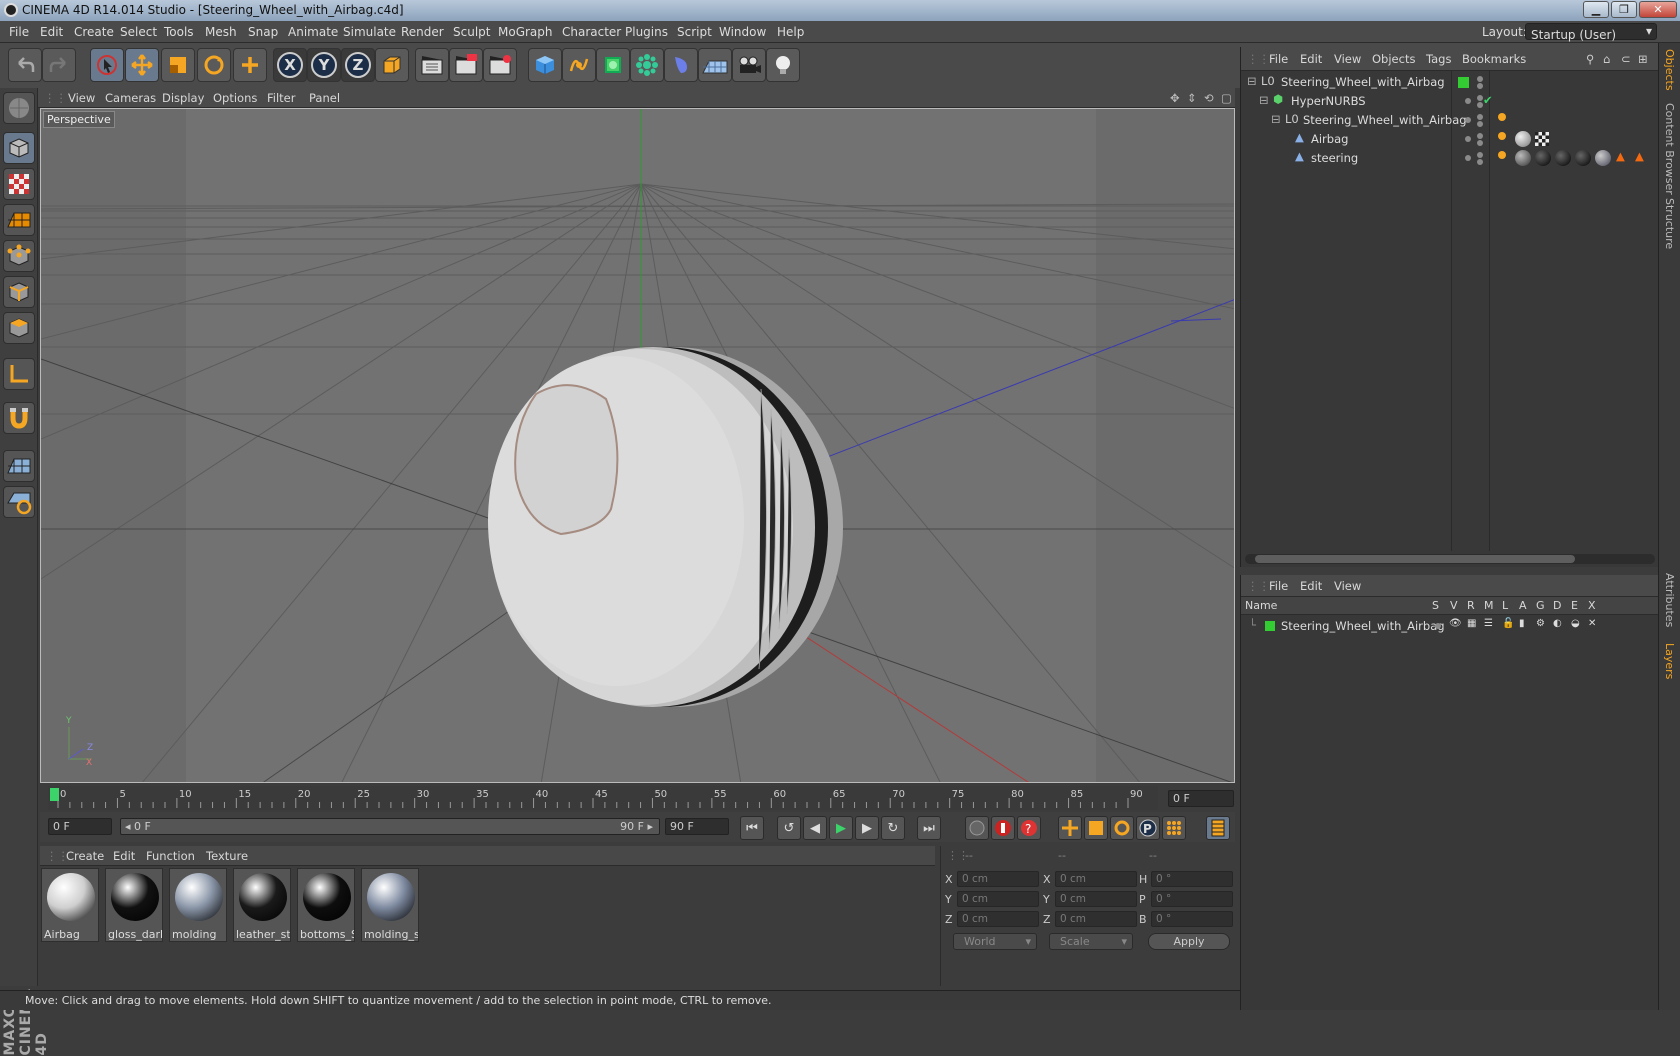 Image resolution: width=1680 pixels, height=1056 pixels. I want to click on tab-layers: Layers, so click(1669, 661).